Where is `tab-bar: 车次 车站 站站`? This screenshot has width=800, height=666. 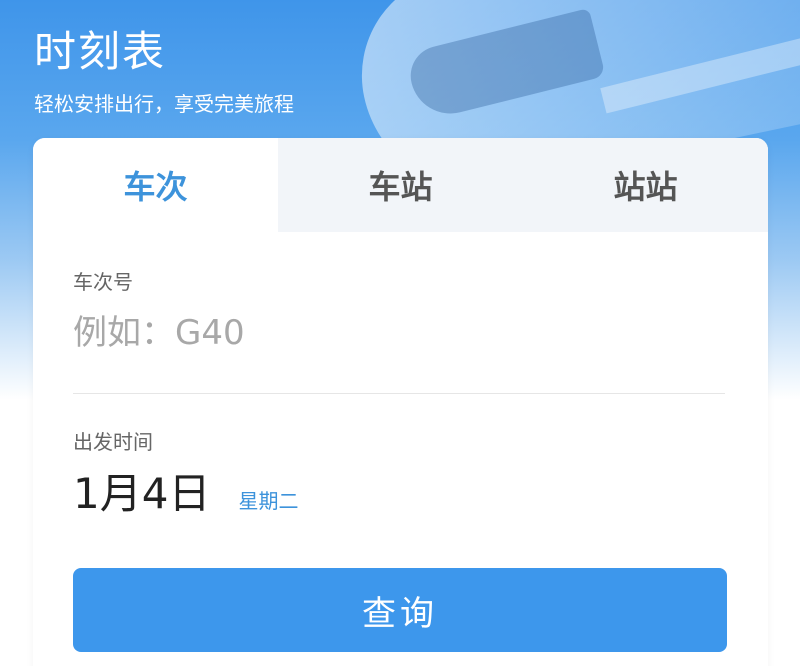
tab-bar: 车次 车站 站站 is located at coordinates (400, 185).